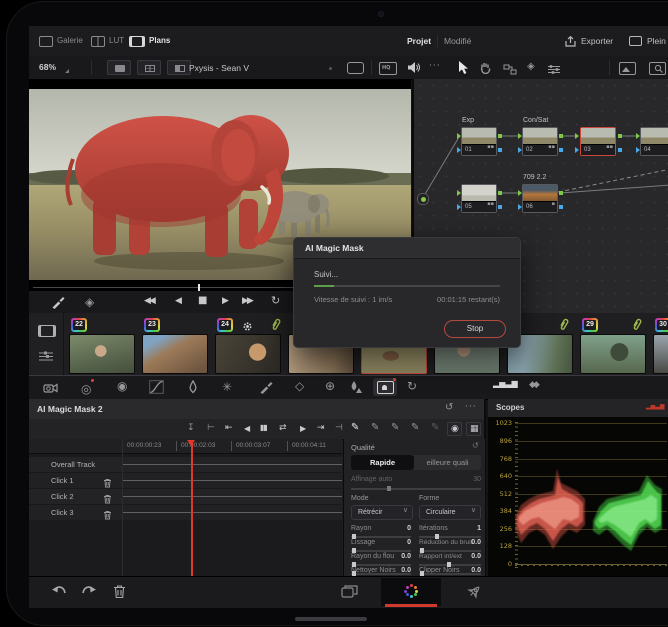  What do you see at coordinates (450, 512) in the screenshot?
I see `shape-dropdown: Circulaire ∨` at bounding box center [450, 512].